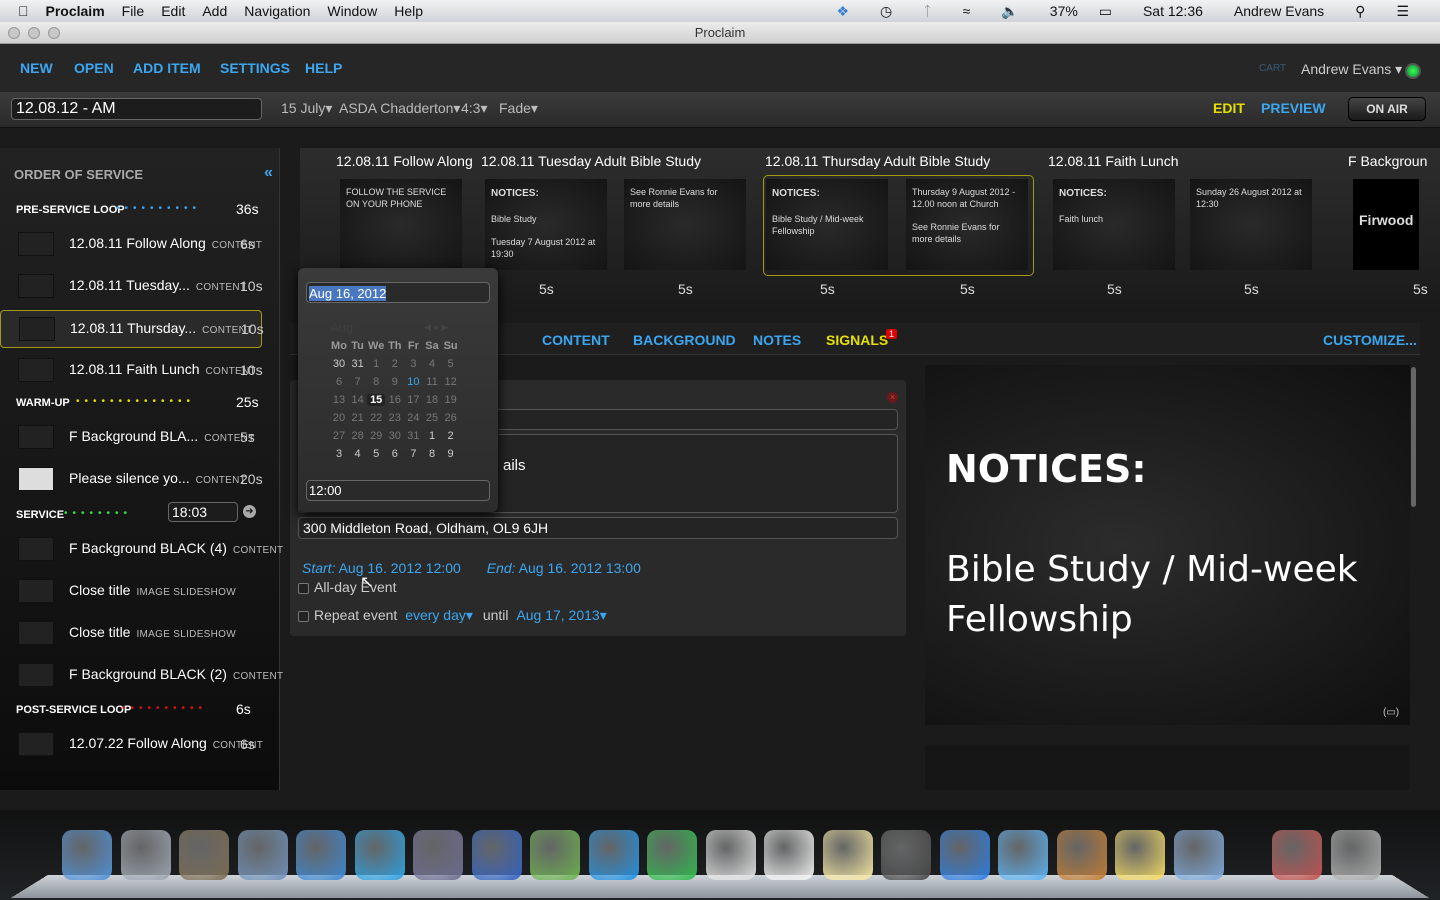 Image resolution: width=1440 pixels, height=900 pixels. I want to click on close-window-button, so click(14, 33).